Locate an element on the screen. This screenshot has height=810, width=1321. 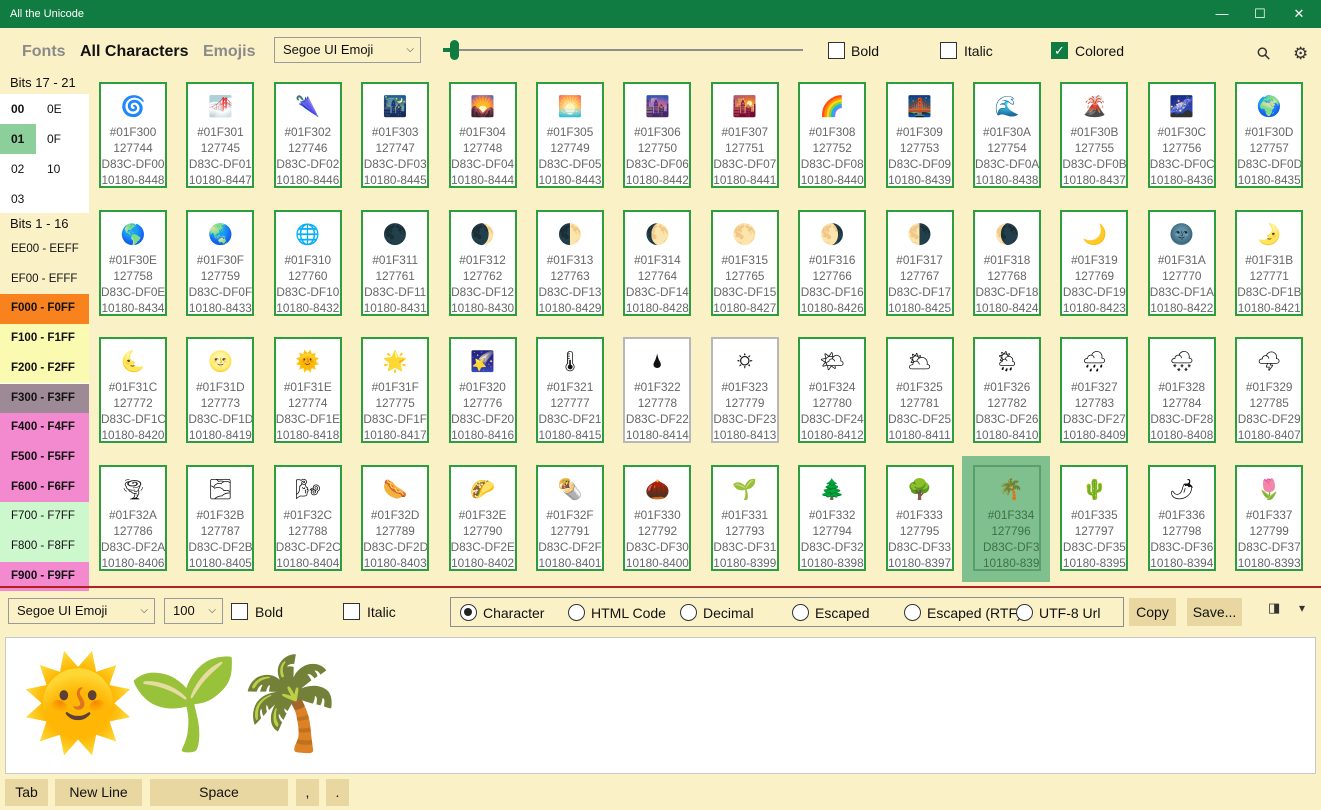
character-cell: 🌄 #01F304 127748 D83C-DF04 10180-8444 is located at coordinates (482, 135).